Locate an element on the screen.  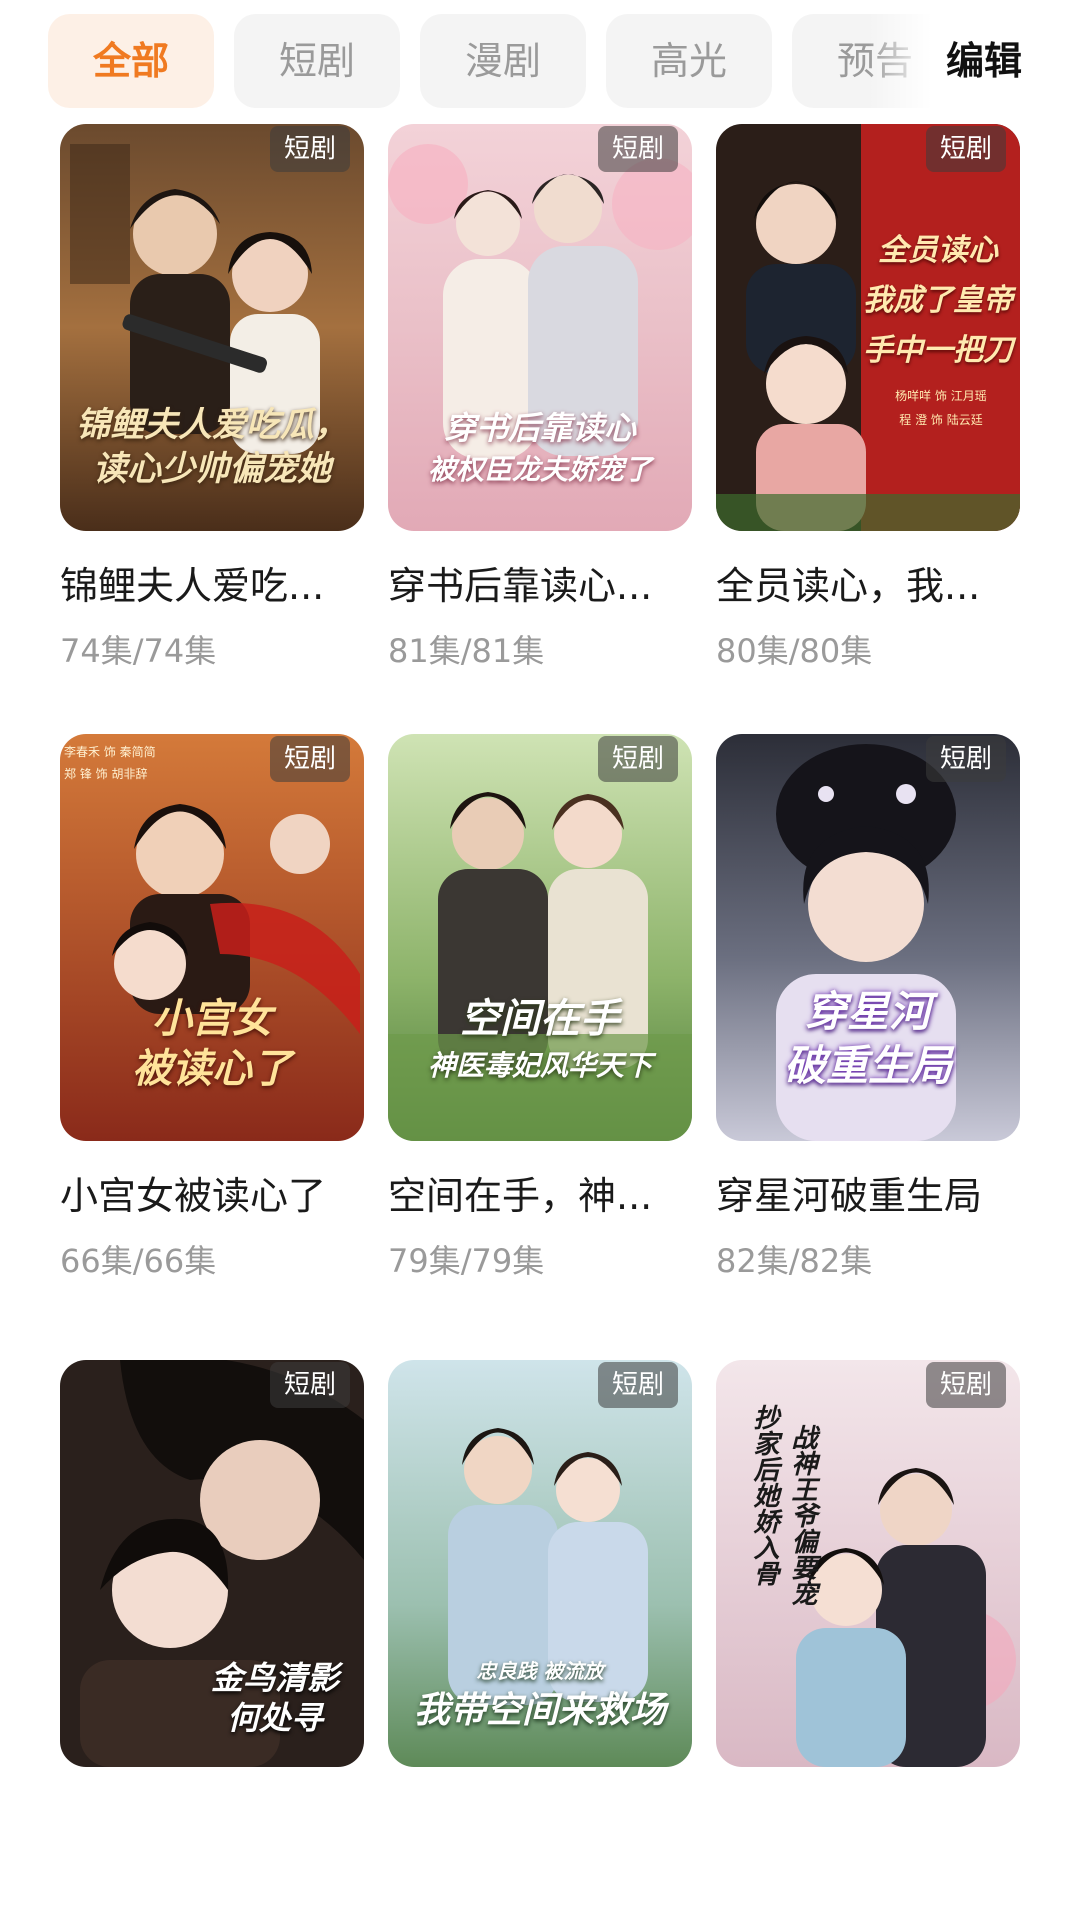
poster-title-line: 破重生局 is located at coordinates (867, 1065).